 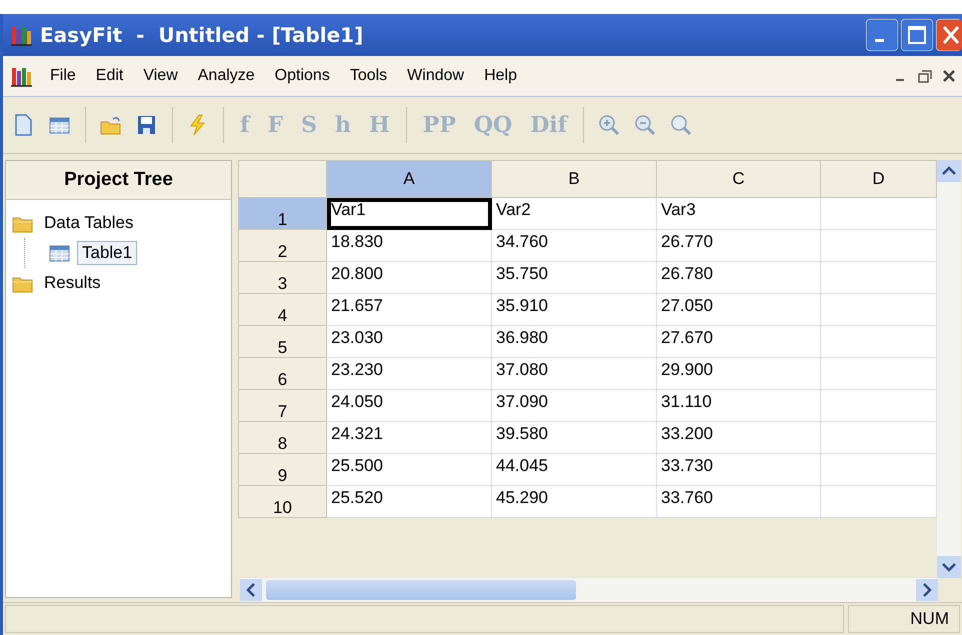 What do you see at coordinates (574, 214) in the screenshot?
I see `table-cell: Var2` at bounding box center [574, 214].